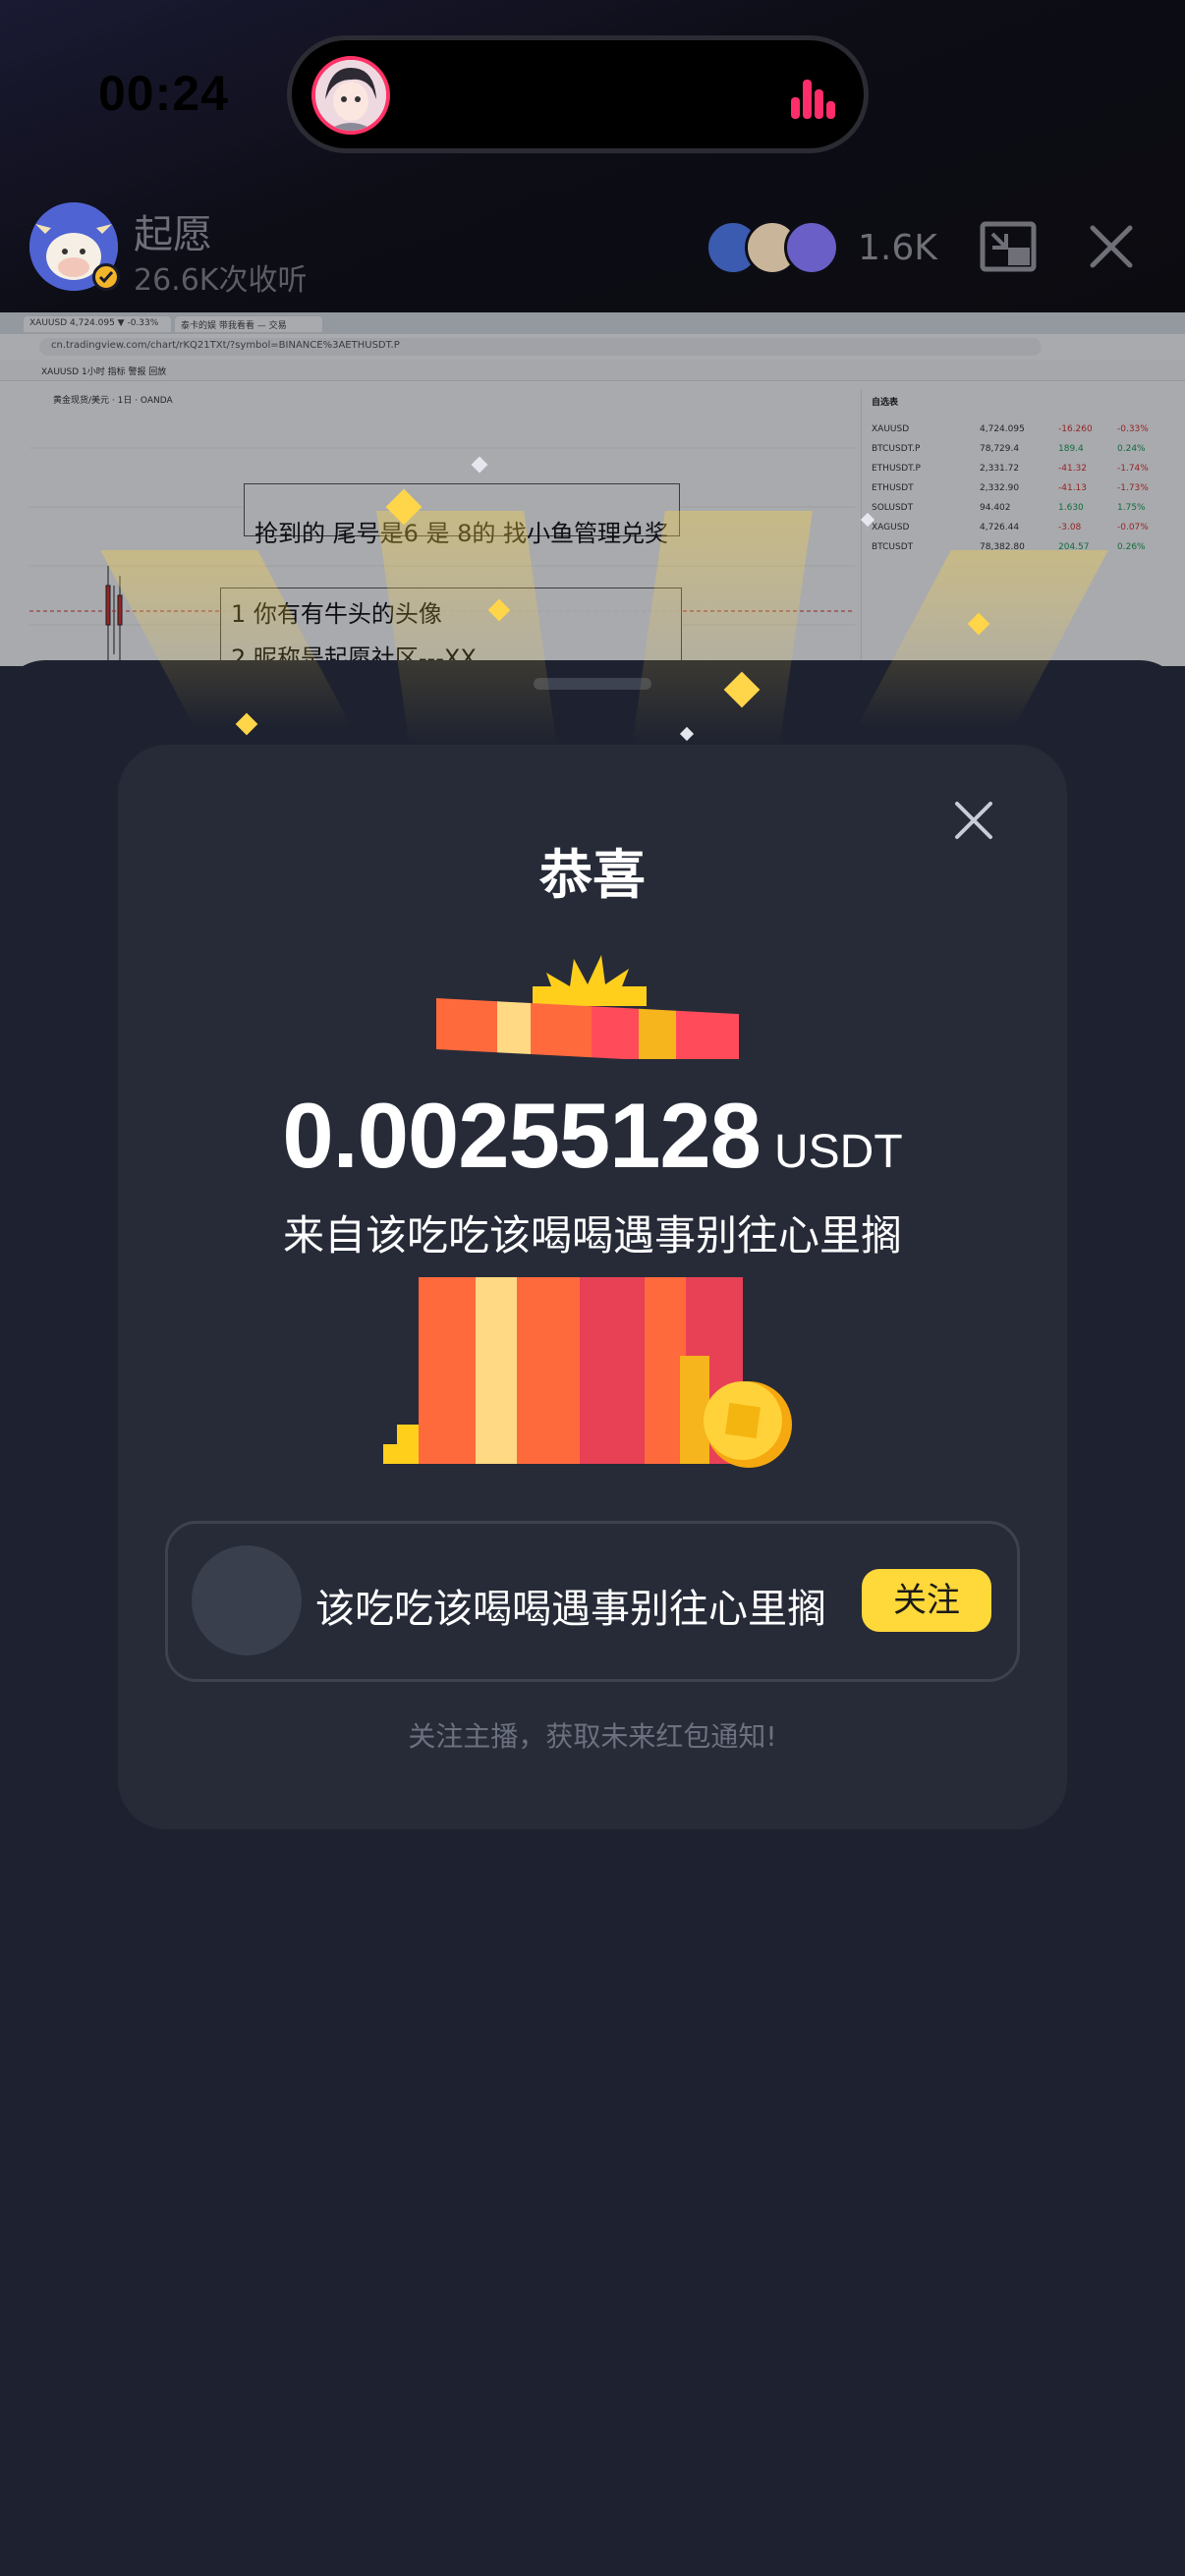 The height and width of the screenshot is (2576, 1185). Describe the element at coordinates (592, 1235) in the screenshot. I see `sender-text: 来自该吃吃该喝喝遇事别往心里搁` at that location.